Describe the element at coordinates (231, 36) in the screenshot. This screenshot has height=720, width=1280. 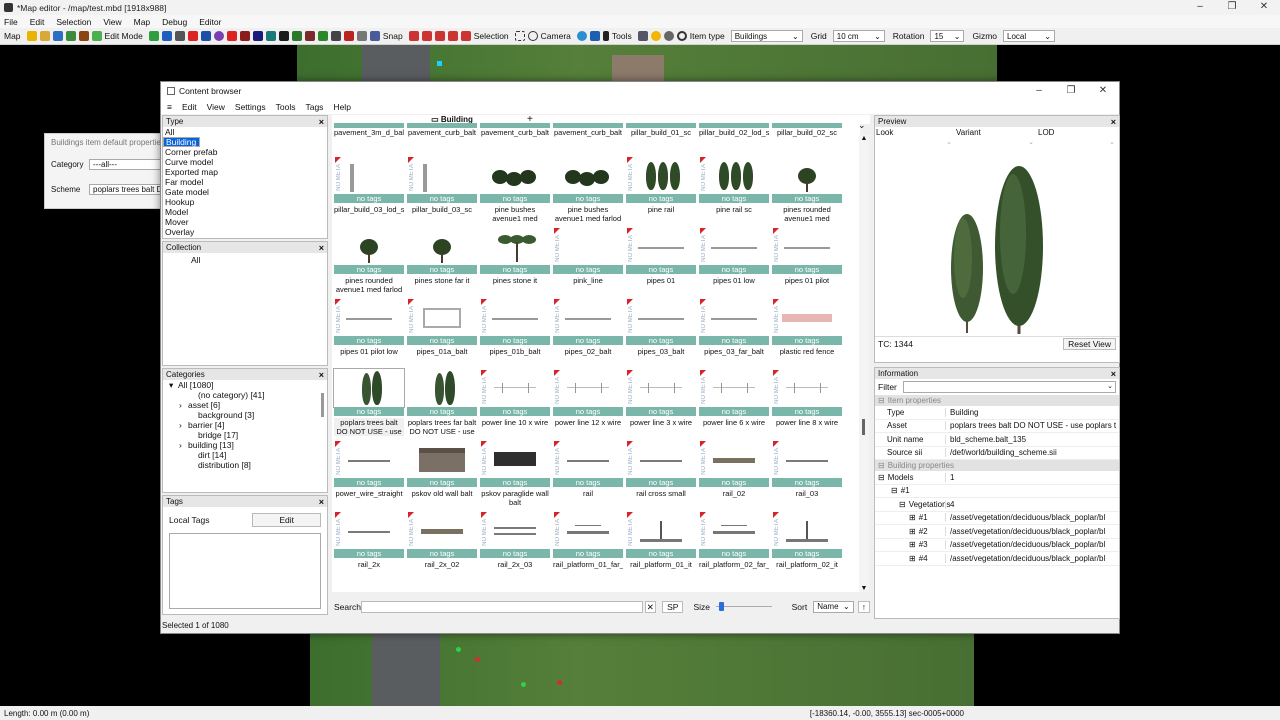
I see `flag-icon` at that location.